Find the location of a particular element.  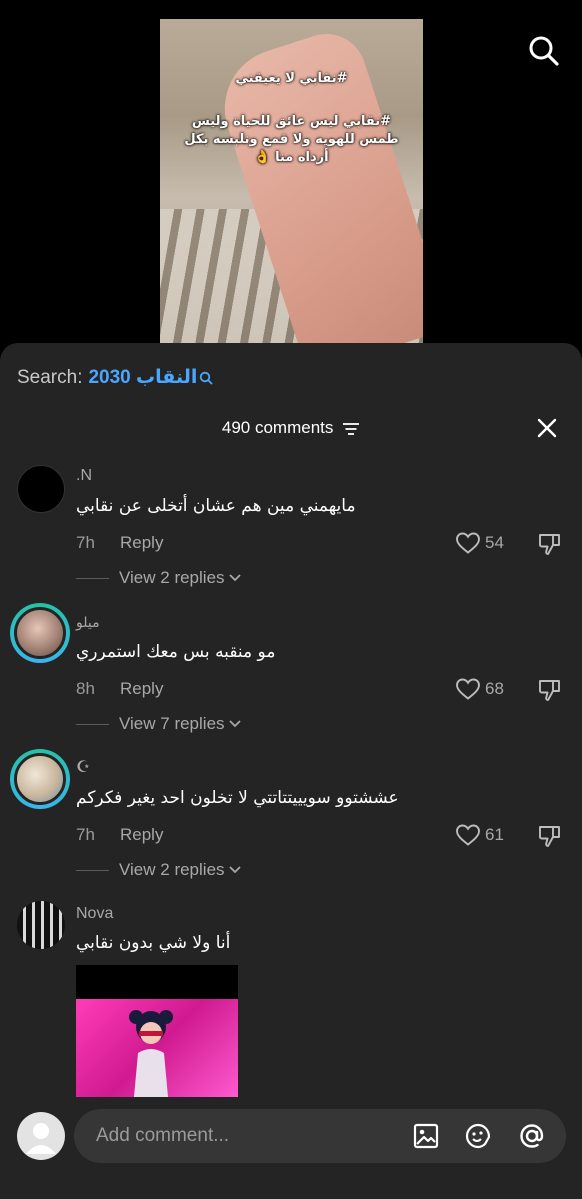

video-caption-title: #نقابي لا يعيقني is located at coordinates (291, 78).